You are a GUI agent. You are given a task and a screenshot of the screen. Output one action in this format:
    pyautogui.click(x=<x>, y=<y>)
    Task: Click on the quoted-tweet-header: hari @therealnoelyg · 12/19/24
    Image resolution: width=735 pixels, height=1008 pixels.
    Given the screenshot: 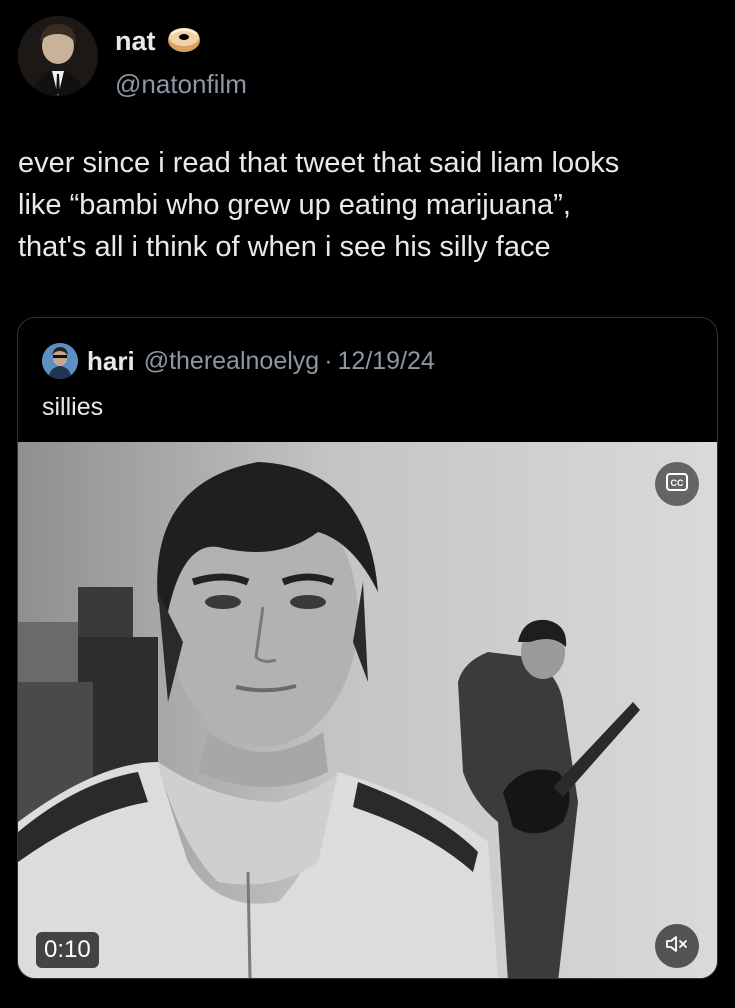 What is the action you would take?
    pyautogui.click(x=238, y=361)
    